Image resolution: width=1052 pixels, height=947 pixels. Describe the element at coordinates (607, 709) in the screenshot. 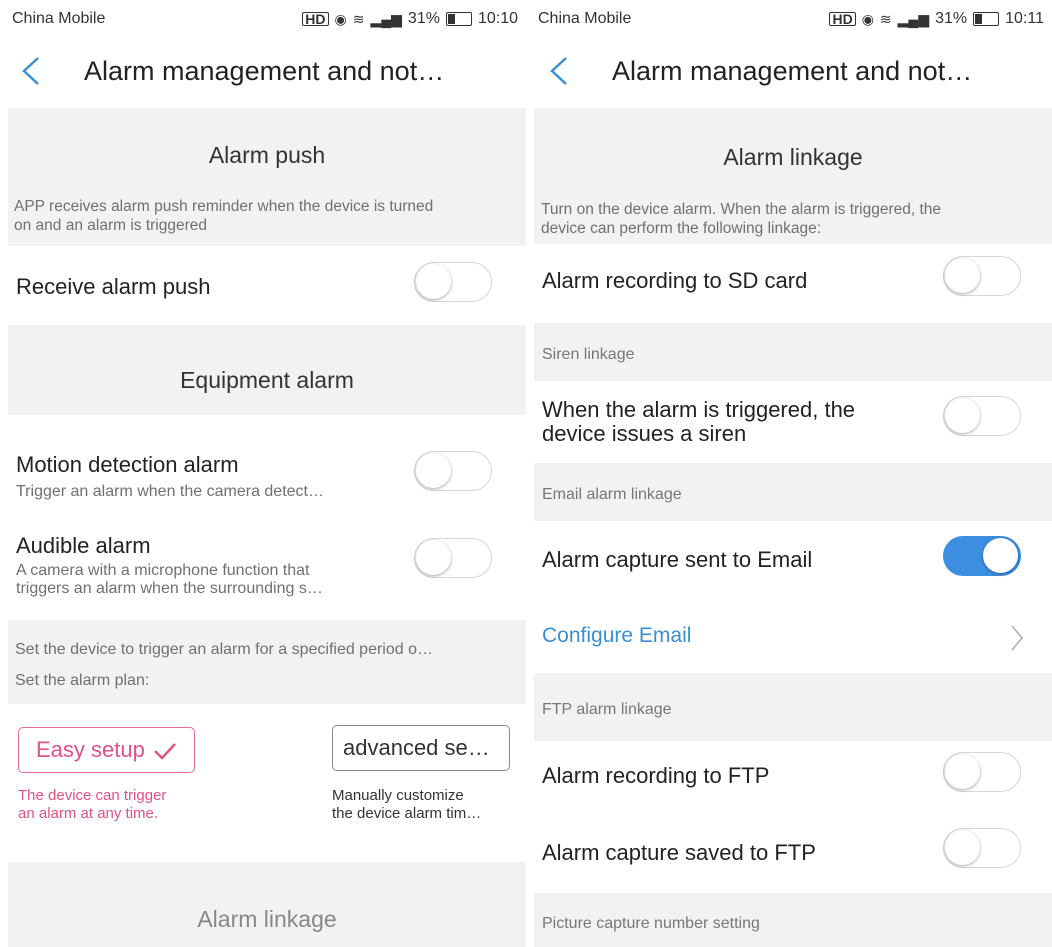

I see `ftp-linkage-heading: FTP alarm linkage` at that location.